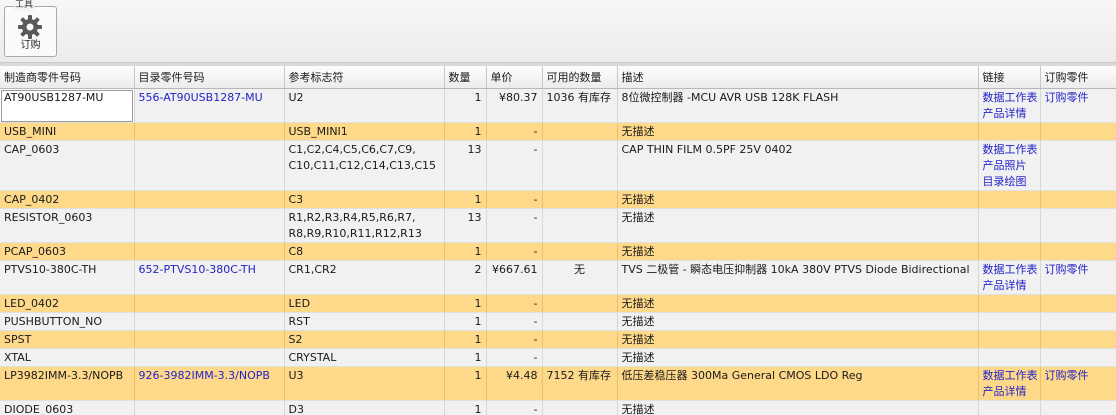 The width and height of the screenshot is (1116, 415). What do you see at coordinates (1009, 166) in the screenshot?
I see `link-item: 产品照片` at bounding box center [1009, 166].